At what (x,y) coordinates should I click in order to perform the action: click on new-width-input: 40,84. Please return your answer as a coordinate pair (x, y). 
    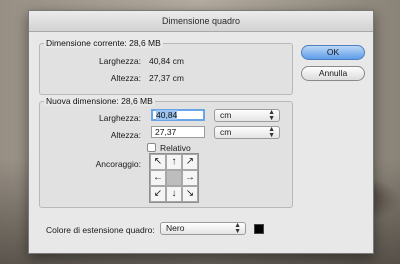
    Looking at the image, I should click on (178, 115).